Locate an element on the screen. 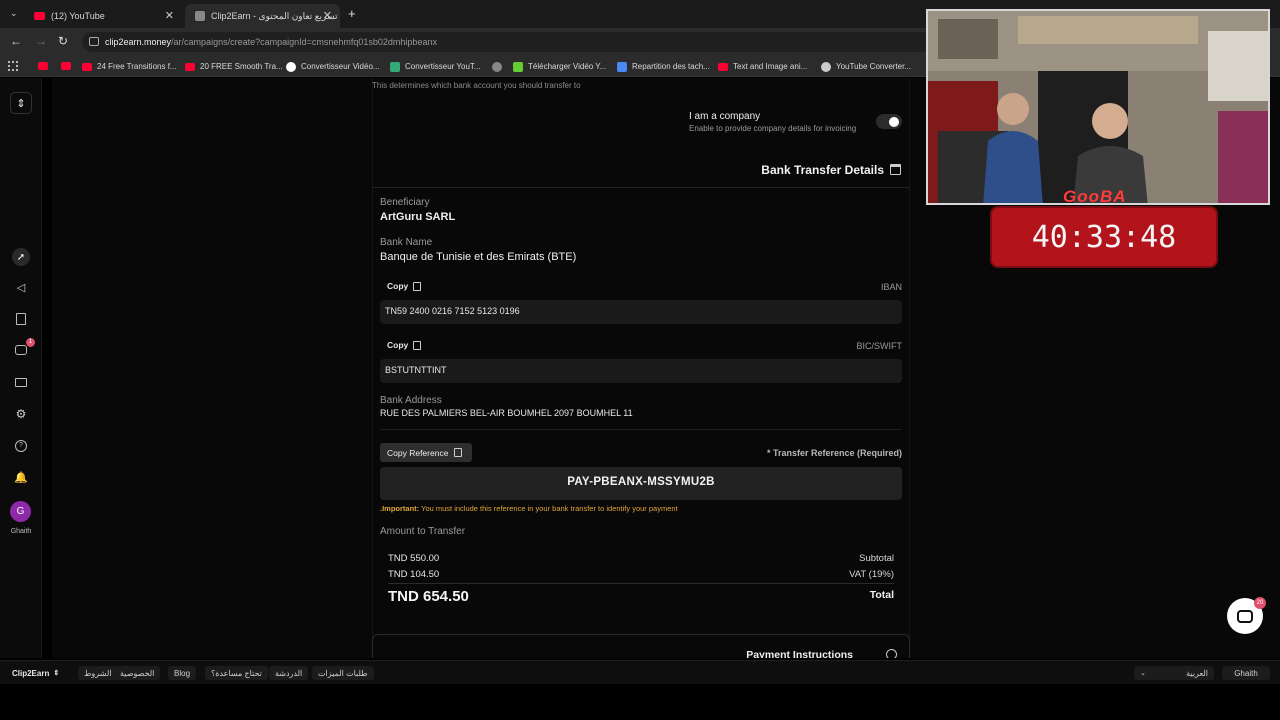 The height and width of the screenshot is (720, 1280). bank-name-value: Banque de Tunisie et des Emirats (BTE) is located at coordinates (478, 257).